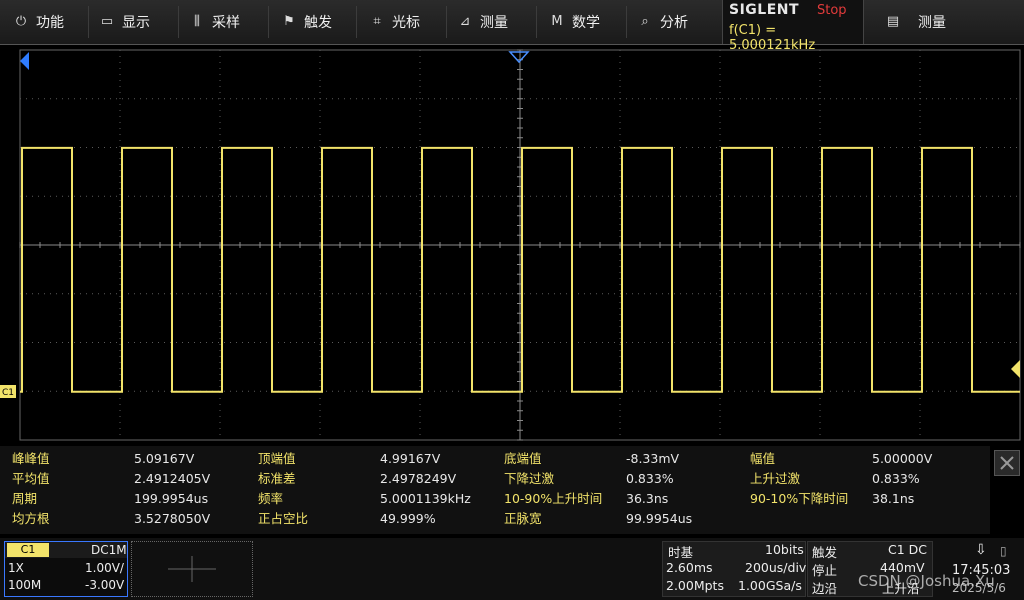  Describe the element at coordinates (981, 550) in the screenshot. I see `usb-icon: ⇩` at that location.